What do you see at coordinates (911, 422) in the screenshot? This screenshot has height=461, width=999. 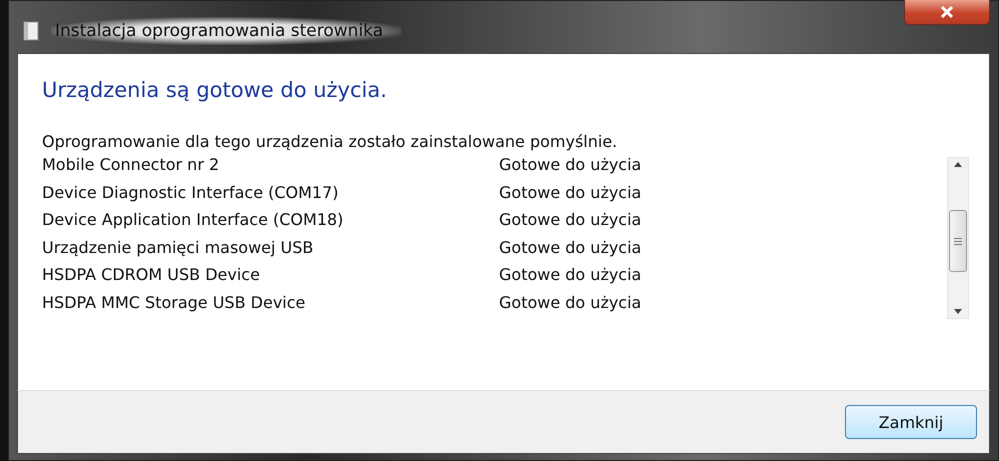 I see `close-dialog-button: Zamknij` at bounding box center [911, 422].